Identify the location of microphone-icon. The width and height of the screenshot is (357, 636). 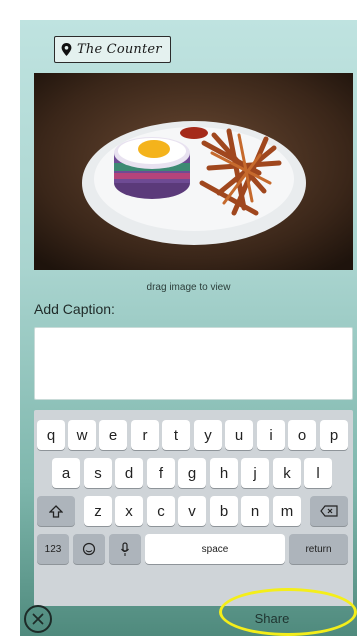
(125, 548).